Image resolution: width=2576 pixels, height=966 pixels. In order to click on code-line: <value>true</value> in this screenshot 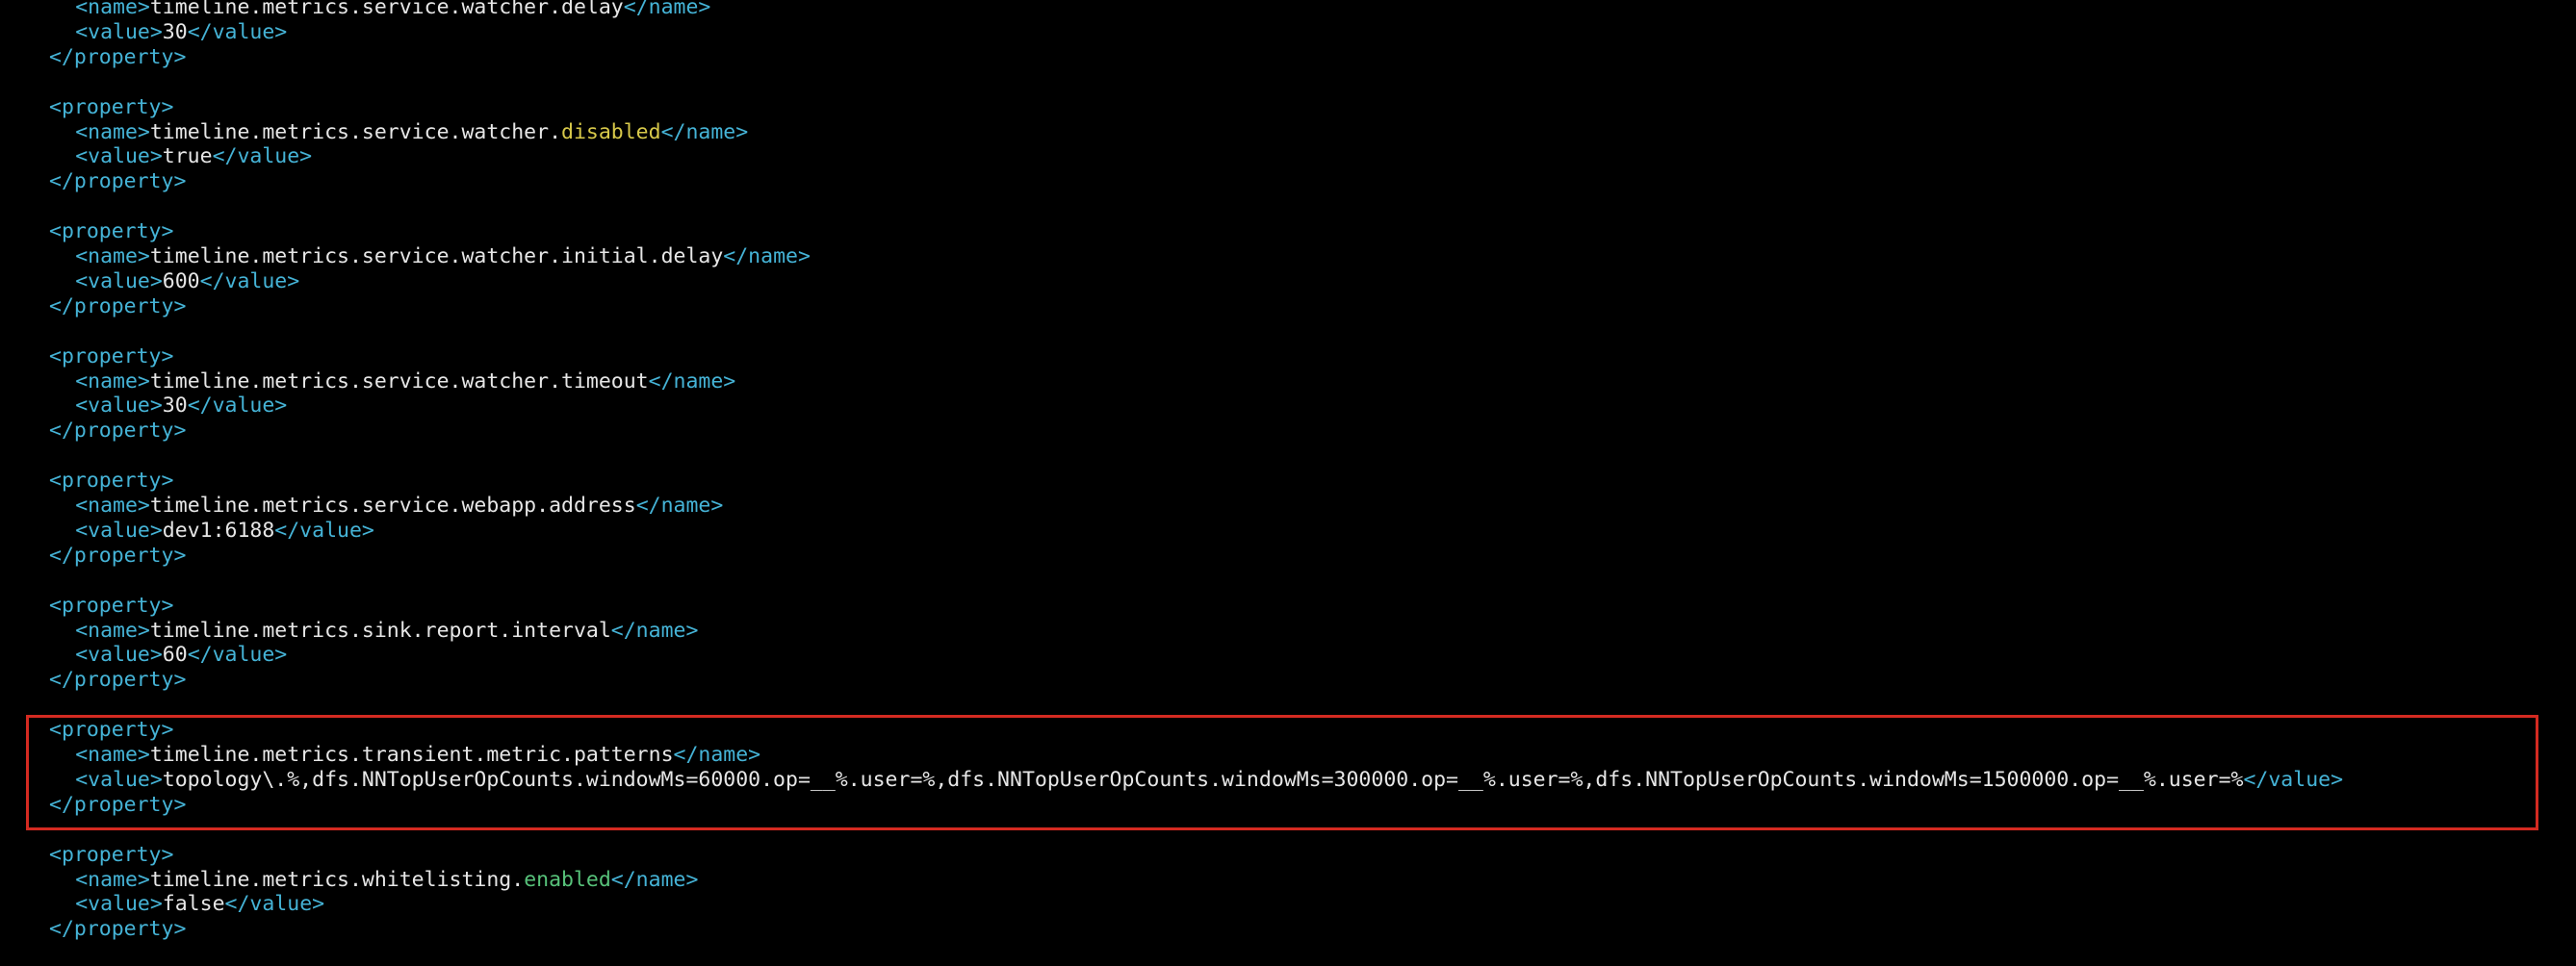, I will do `click(194, 156)`.